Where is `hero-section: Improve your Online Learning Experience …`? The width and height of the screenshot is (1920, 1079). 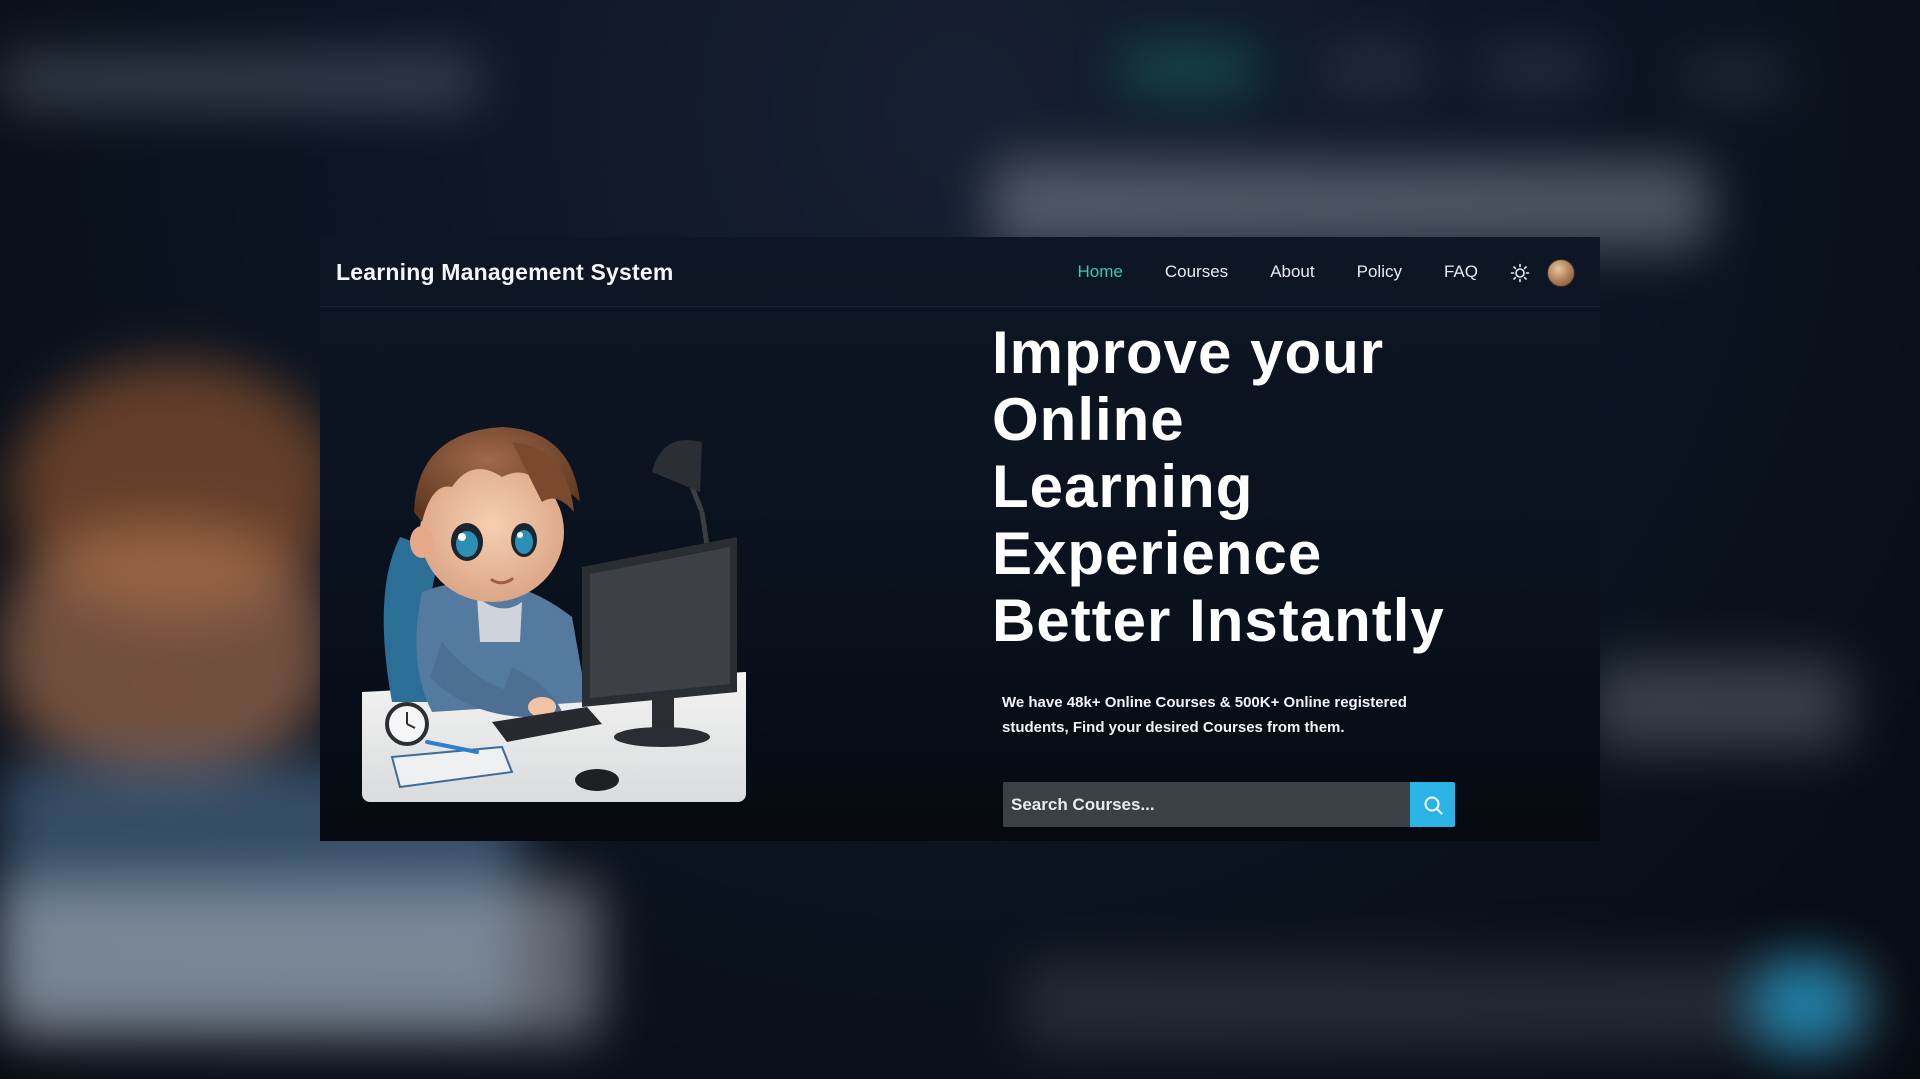 hero-section: Improve your Online Learning Experience … is located at coordinates (1272, 529).